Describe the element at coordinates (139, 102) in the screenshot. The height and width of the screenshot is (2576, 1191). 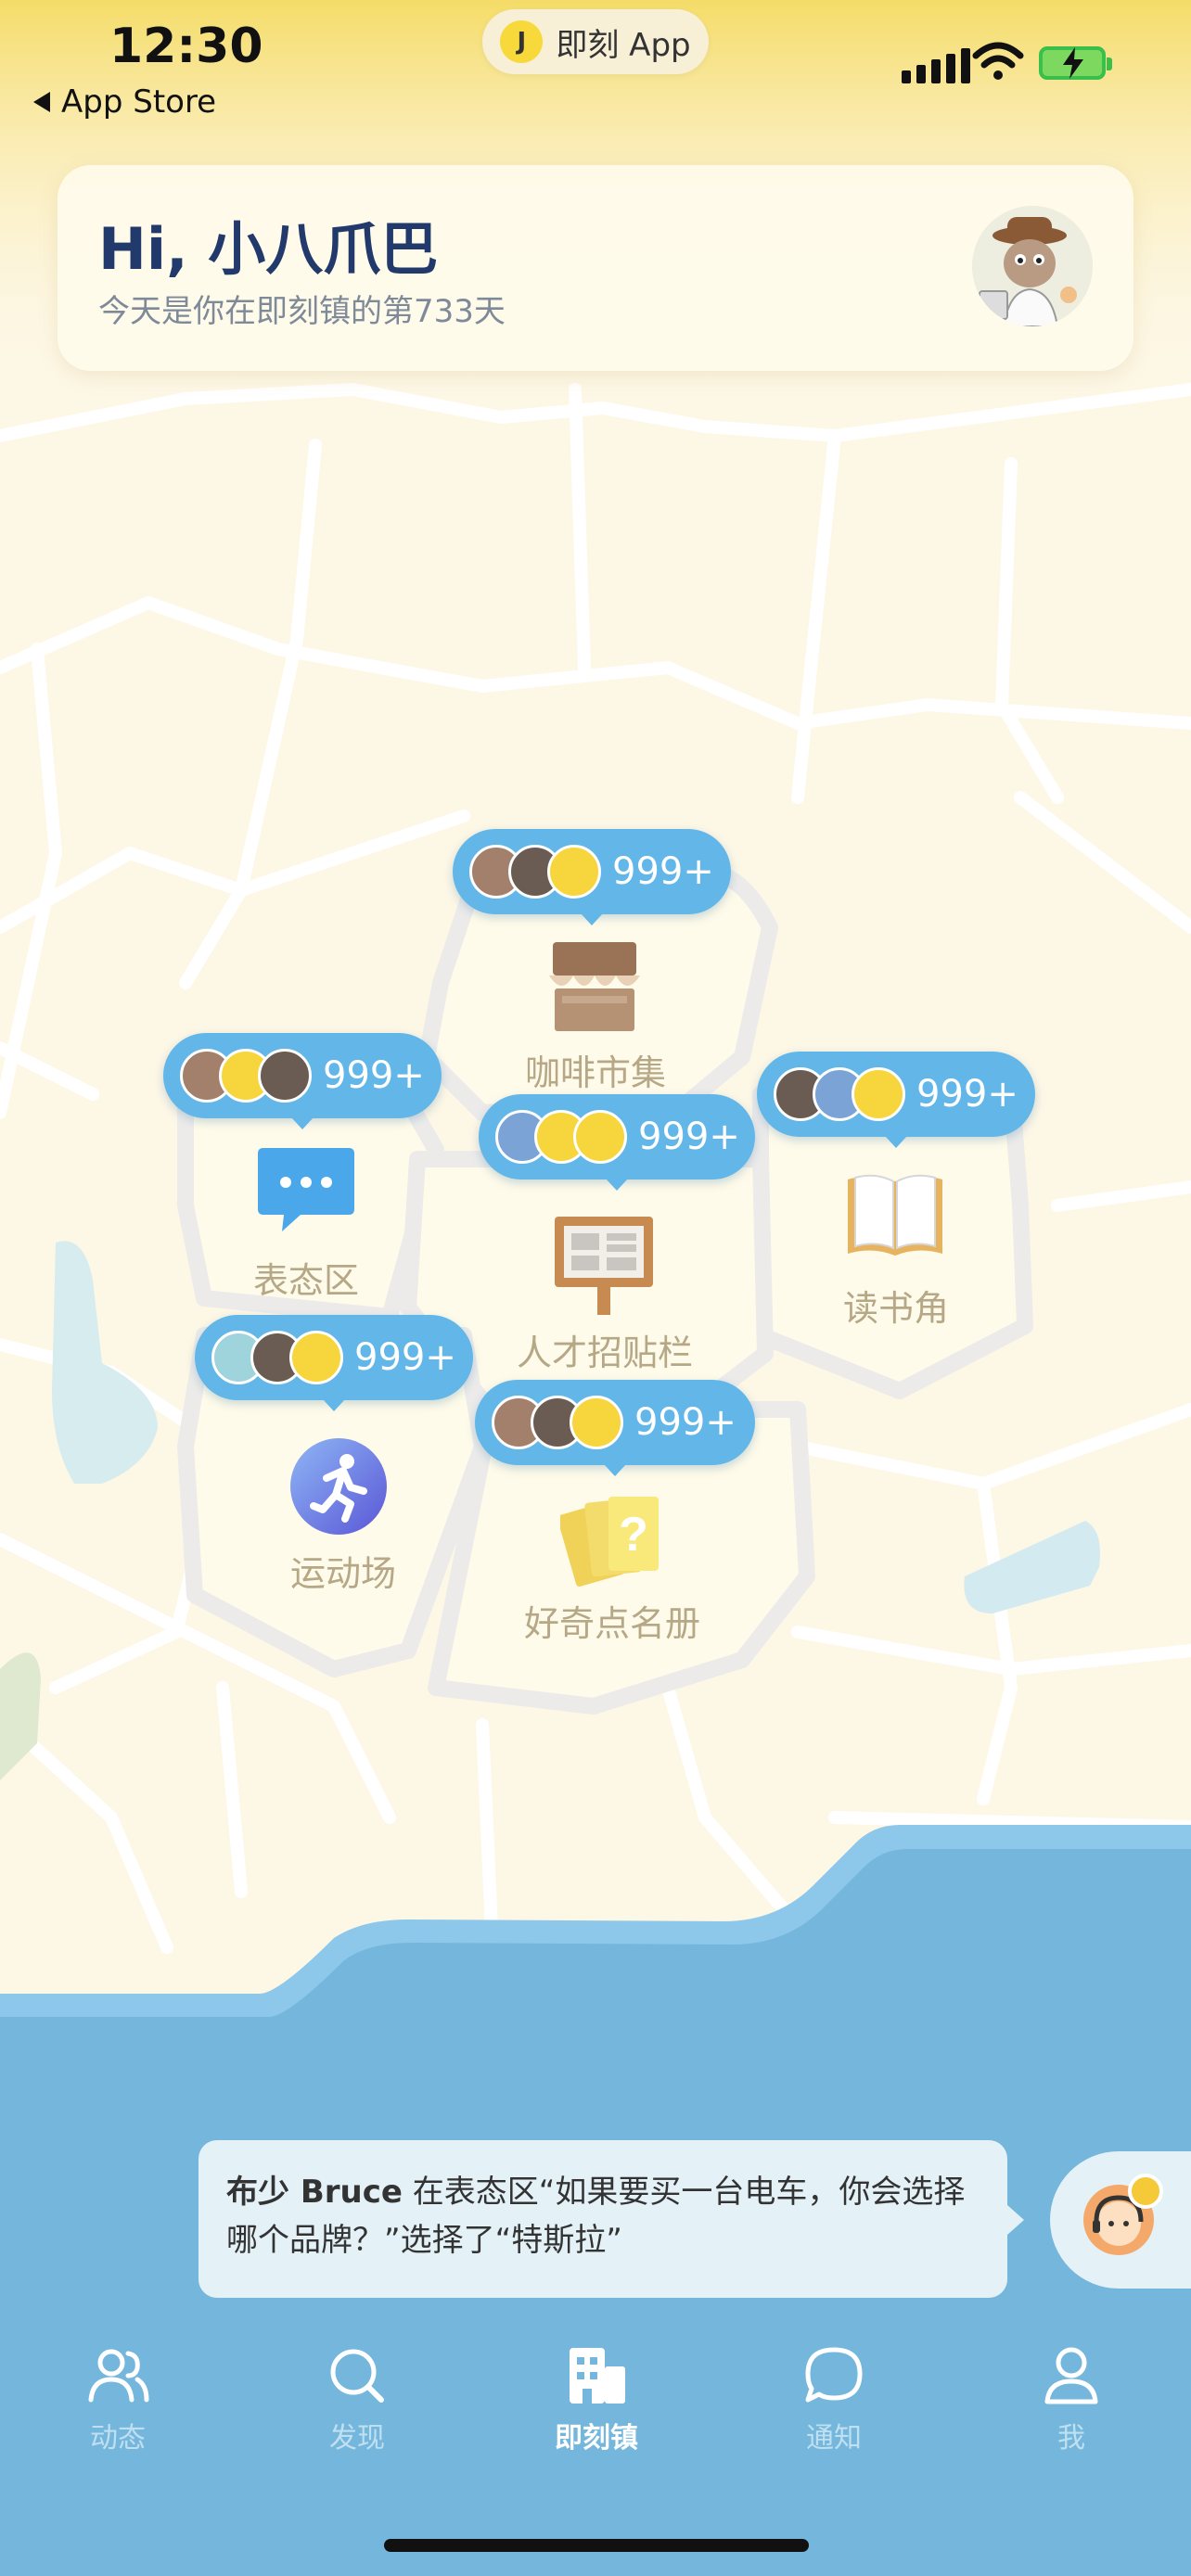
I see `back-label: App Store` at that location.